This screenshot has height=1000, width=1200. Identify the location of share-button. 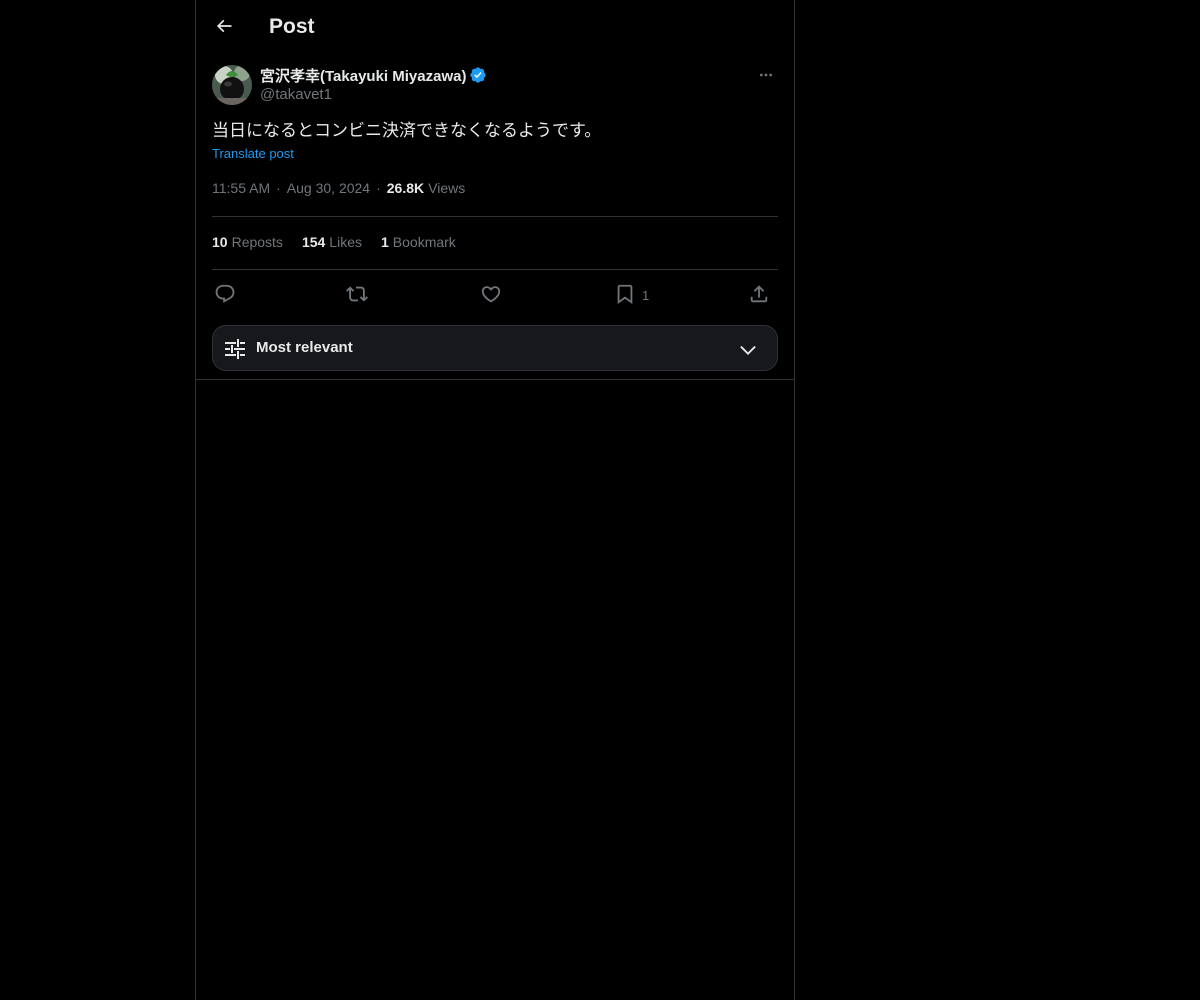
(759, 294).